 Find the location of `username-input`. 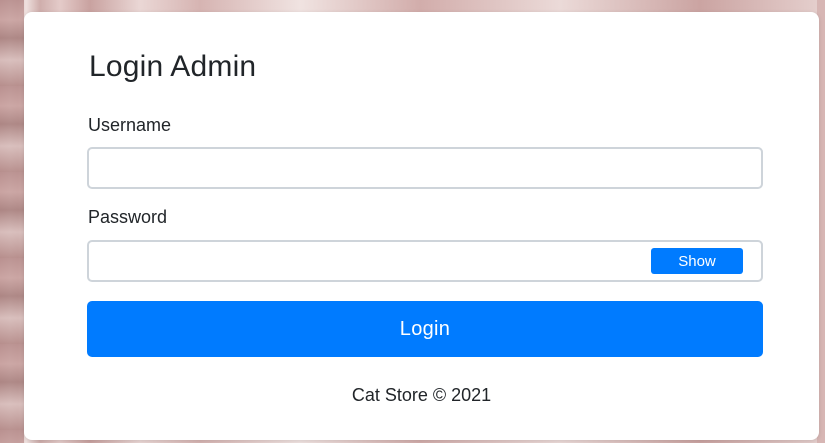

username-input is located at coordinates (425, 168).